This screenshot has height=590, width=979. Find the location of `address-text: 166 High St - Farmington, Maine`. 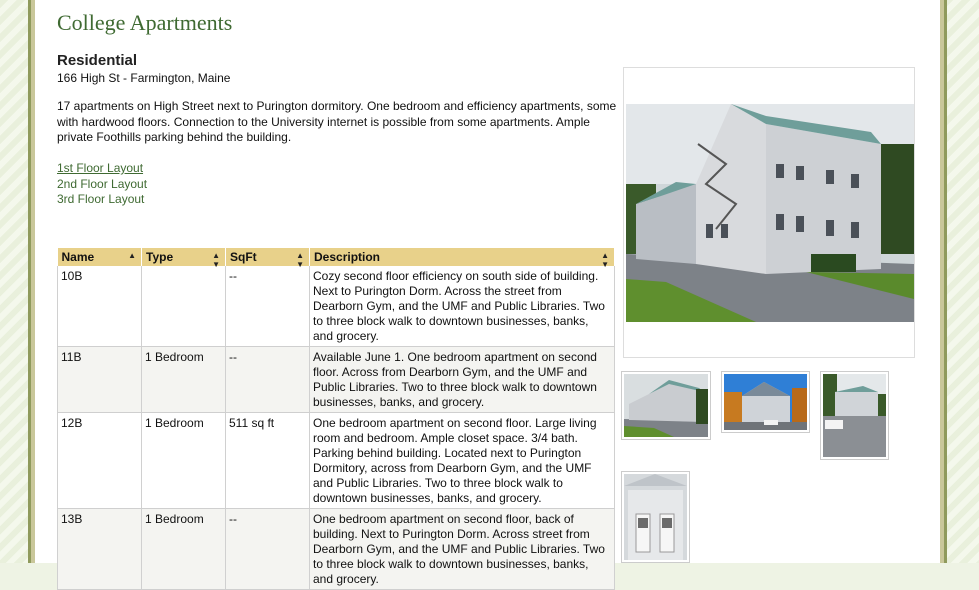

address-text: 166 High St - Farmington, Maine is located at coordinates (144, 78).